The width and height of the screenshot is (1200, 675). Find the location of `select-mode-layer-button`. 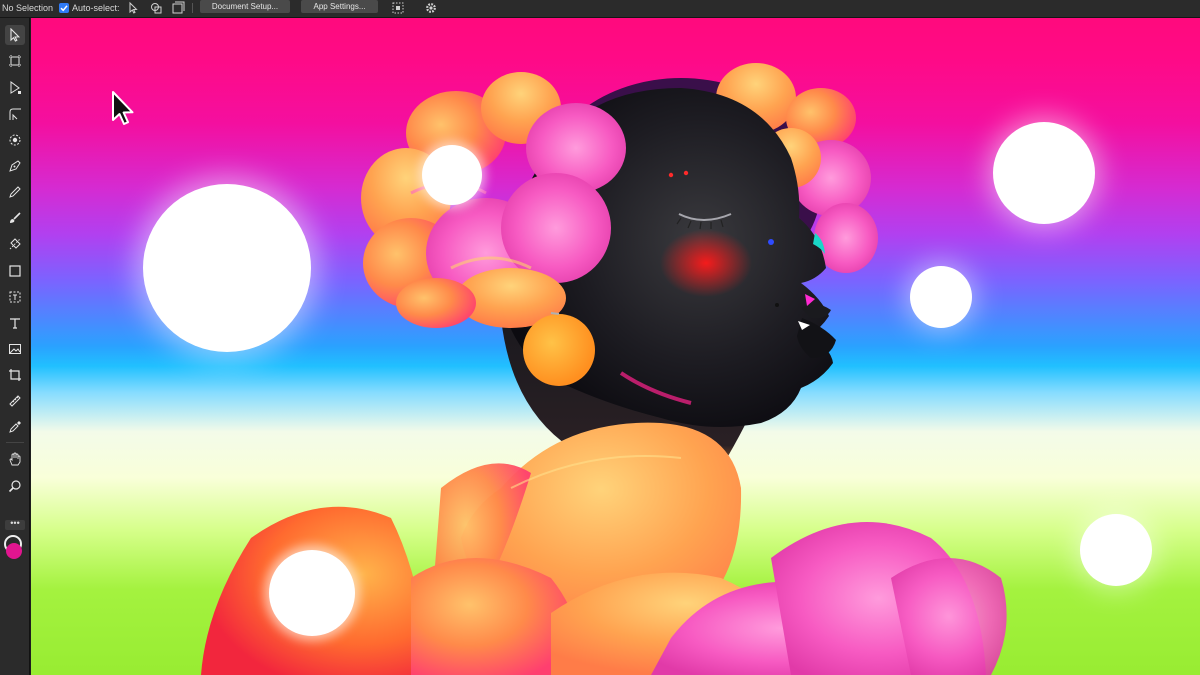

select-mode-layer-button is located at coordinates (178, 8).